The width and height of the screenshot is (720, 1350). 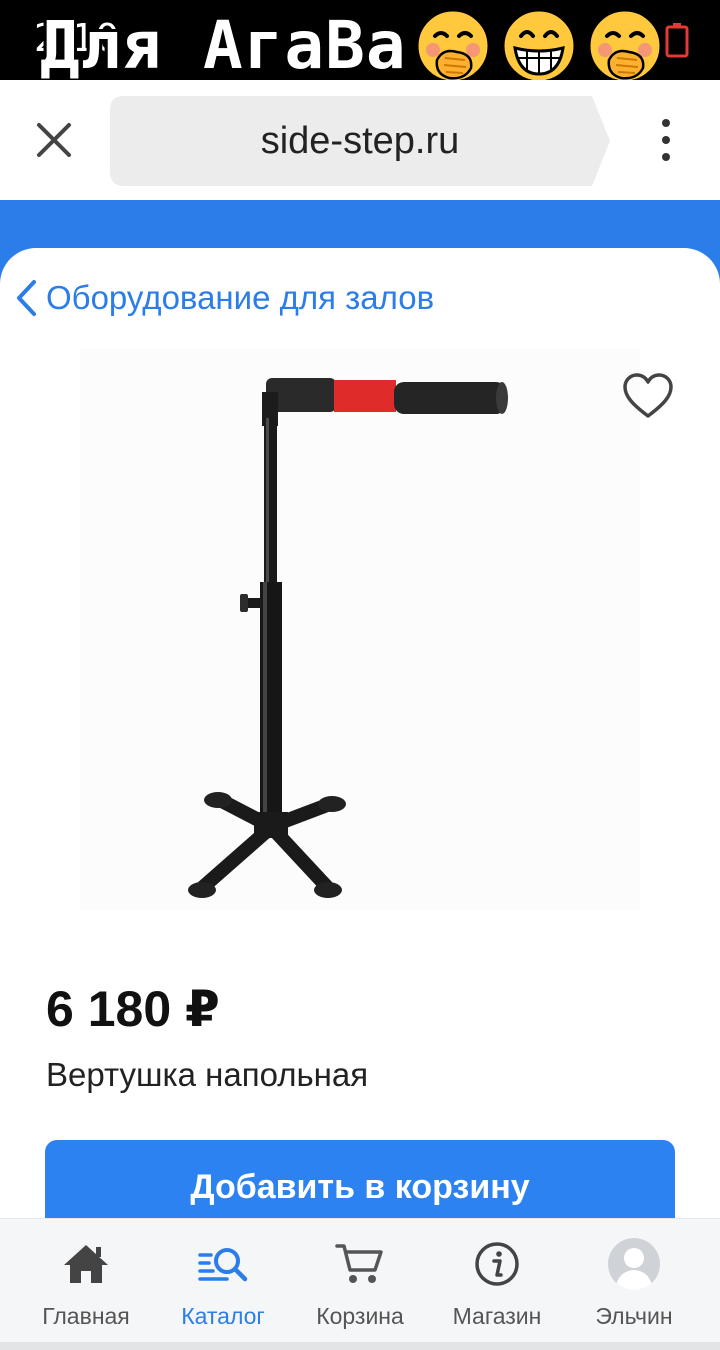 I want to click on bottom-navigation: Главная Каталог Корзина Магазин Эльчин, so click(x=360, y=1284).